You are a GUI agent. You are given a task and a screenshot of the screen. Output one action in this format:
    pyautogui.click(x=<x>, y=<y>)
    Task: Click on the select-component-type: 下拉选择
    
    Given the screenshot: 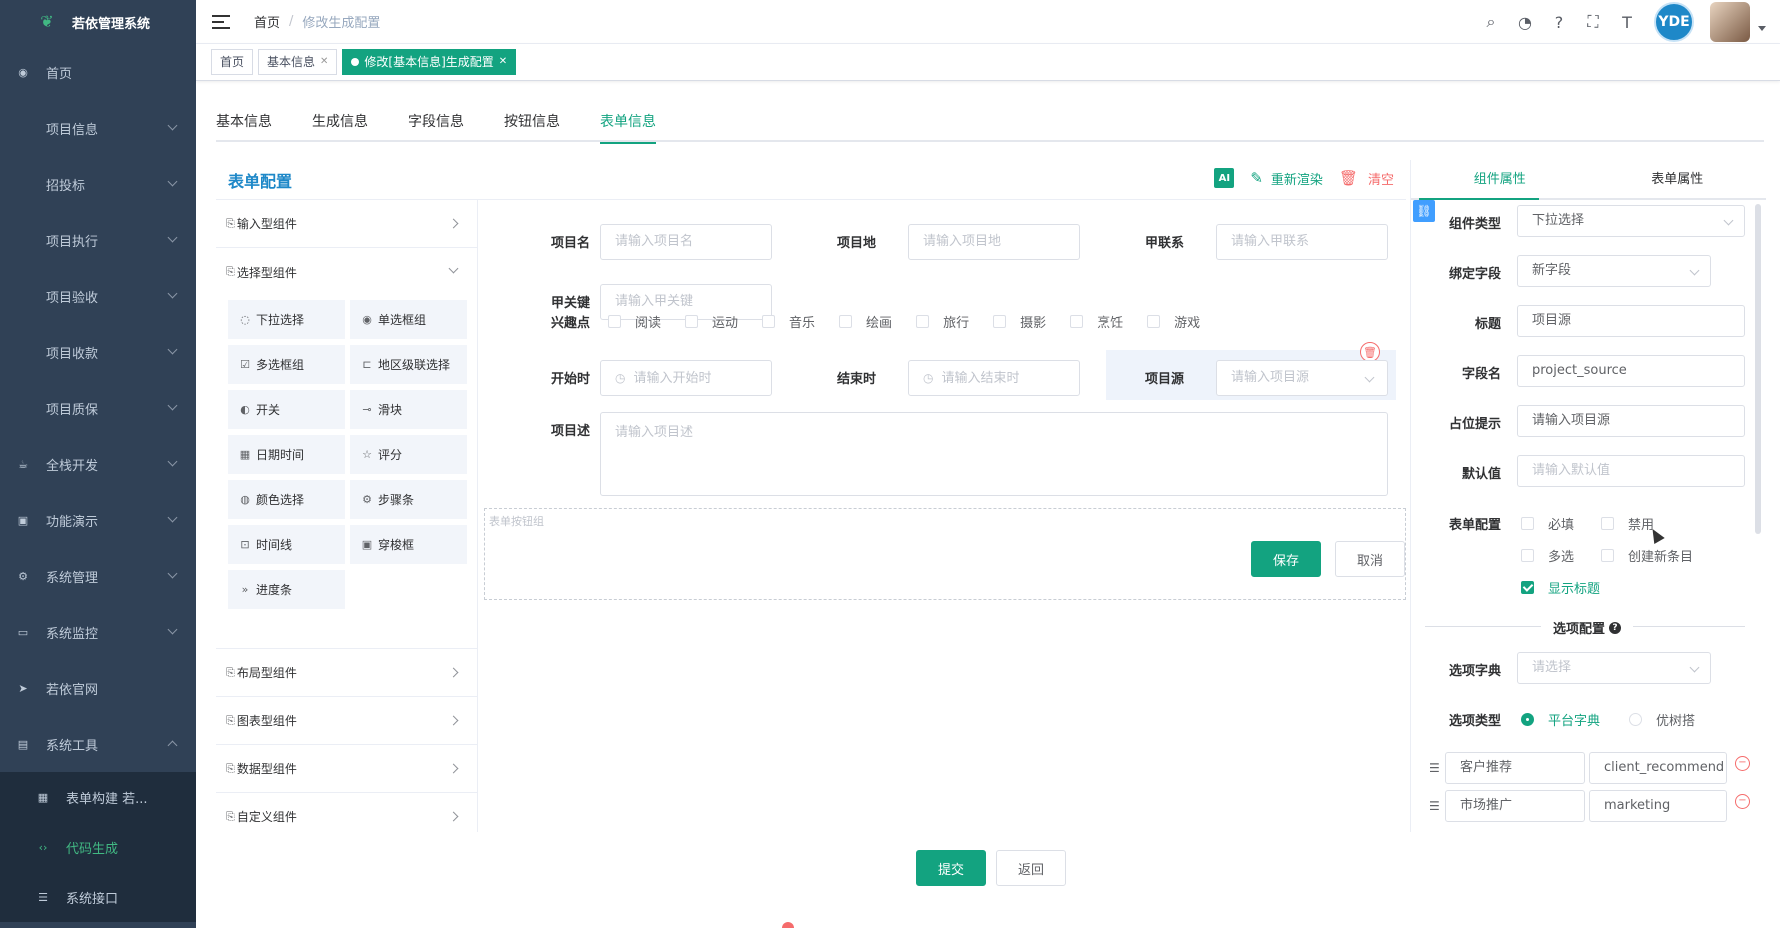 What is the action you would take?
    pyautogui.click(x=1631, y=221)
    